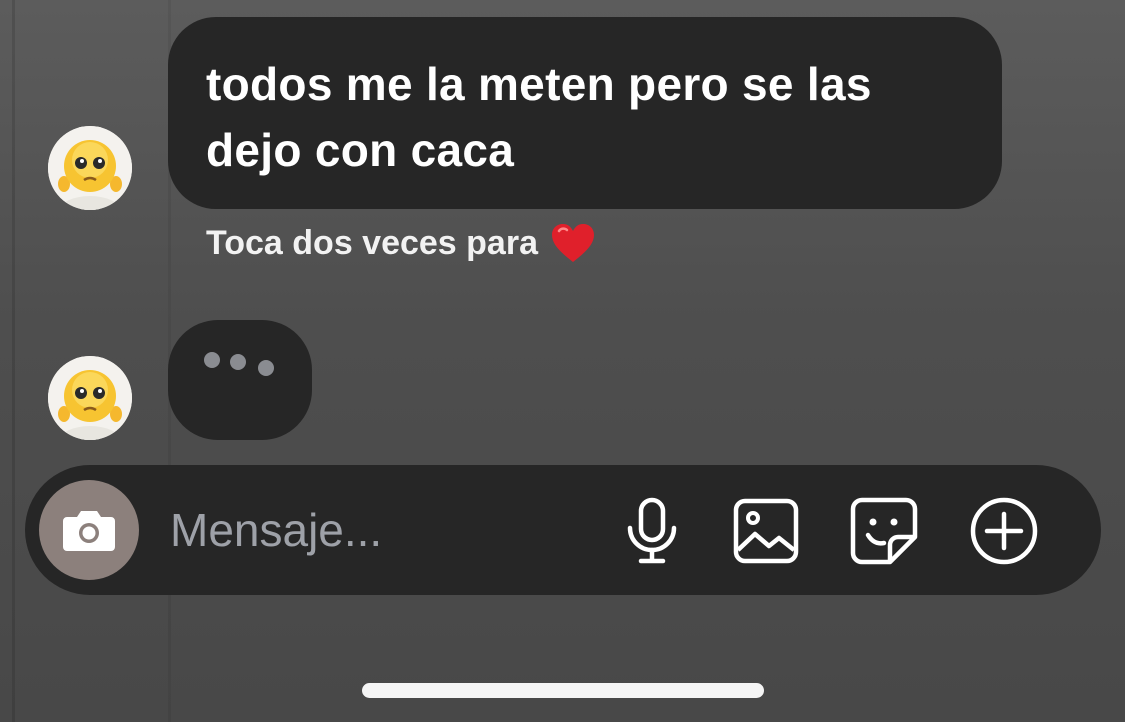 The image size is (1125, 722). Describe the element at coordinates (563, 690) in the screenshot. I see `home-indicator` at that location.